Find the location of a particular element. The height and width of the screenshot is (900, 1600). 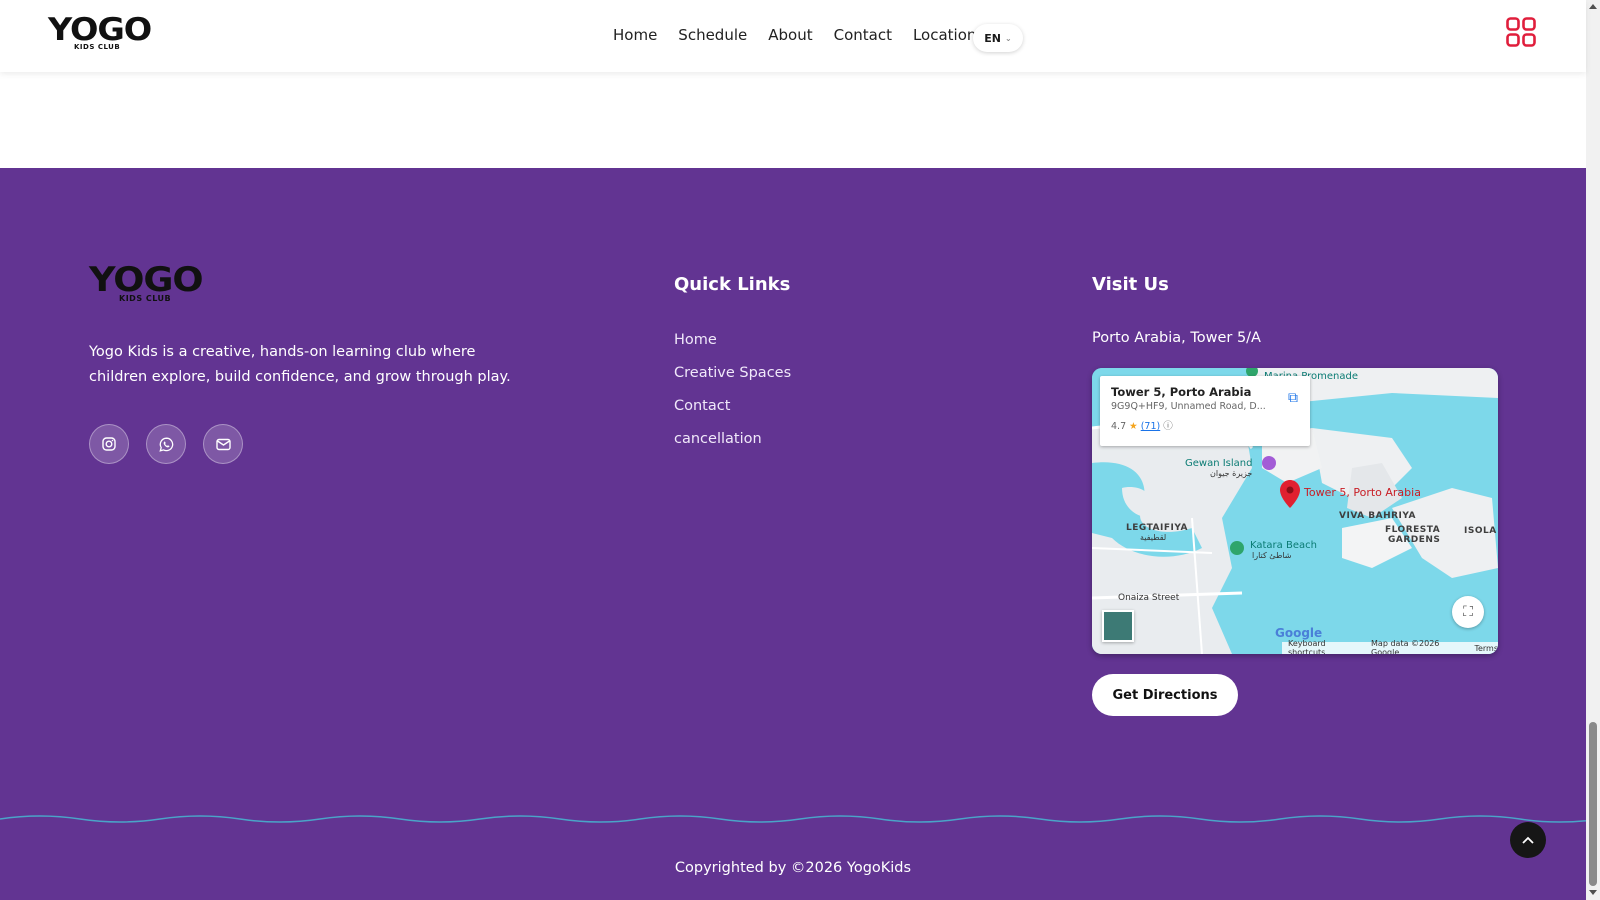

quick-link-cancellation: cancellation is located at coordinates (732, 439).